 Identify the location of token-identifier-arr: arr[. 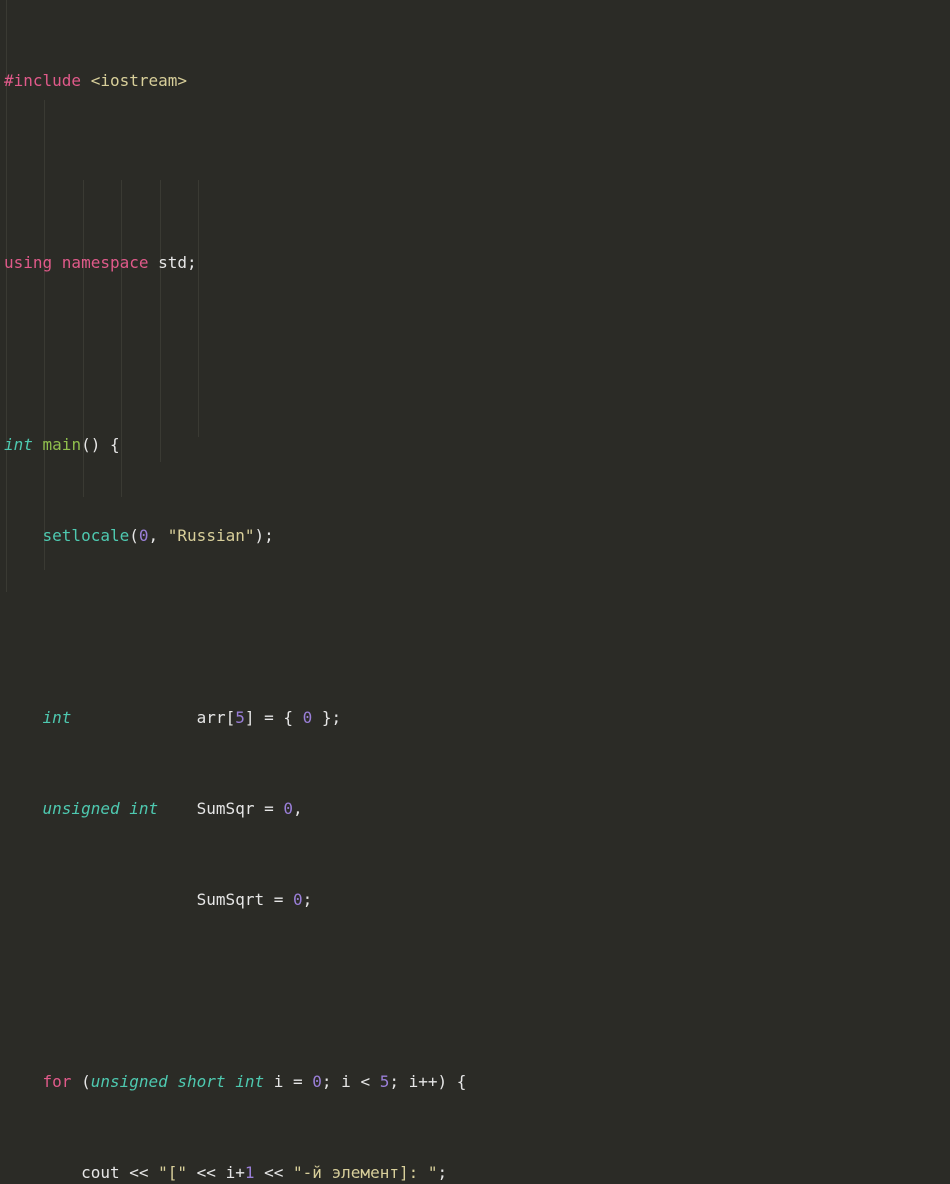
(216, 718).